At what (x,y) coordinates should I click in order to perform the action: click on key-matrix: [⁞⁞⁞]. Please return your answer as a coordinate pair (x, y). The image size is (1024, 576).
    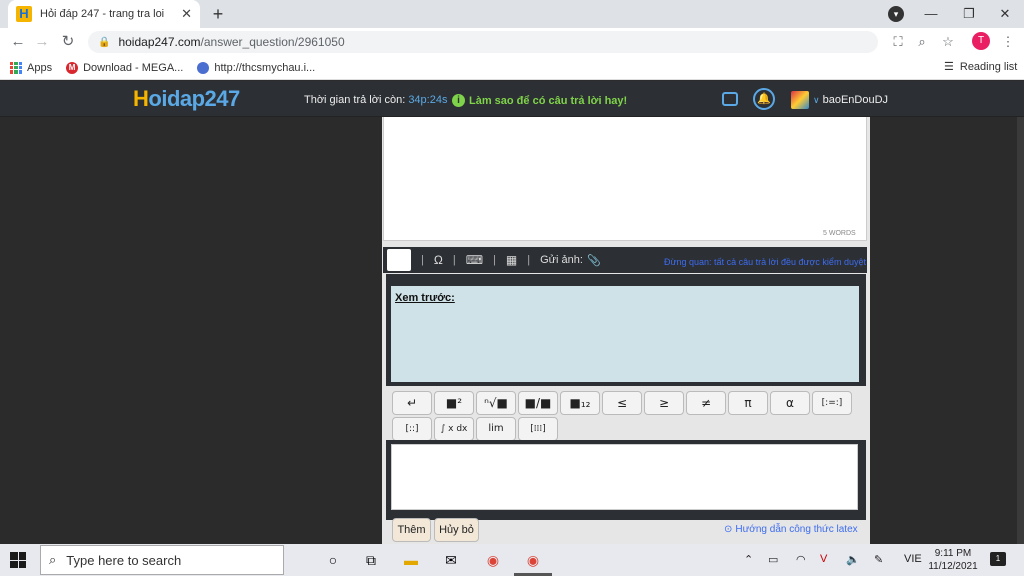
    Looking at the image, I should click on (538, 429).